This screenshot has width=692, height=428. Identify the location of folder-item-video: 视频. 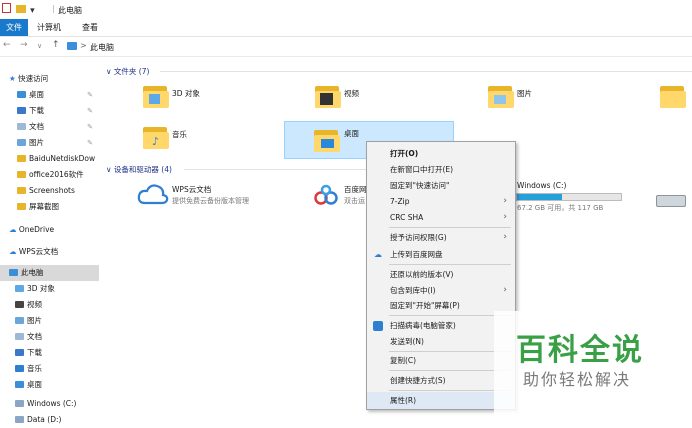
(360, 99).